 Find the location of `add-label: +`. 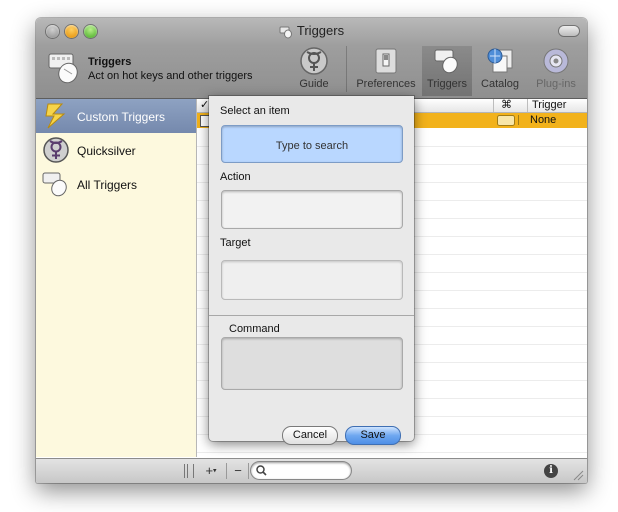

add-label: + is located at coordinates (209, 470).